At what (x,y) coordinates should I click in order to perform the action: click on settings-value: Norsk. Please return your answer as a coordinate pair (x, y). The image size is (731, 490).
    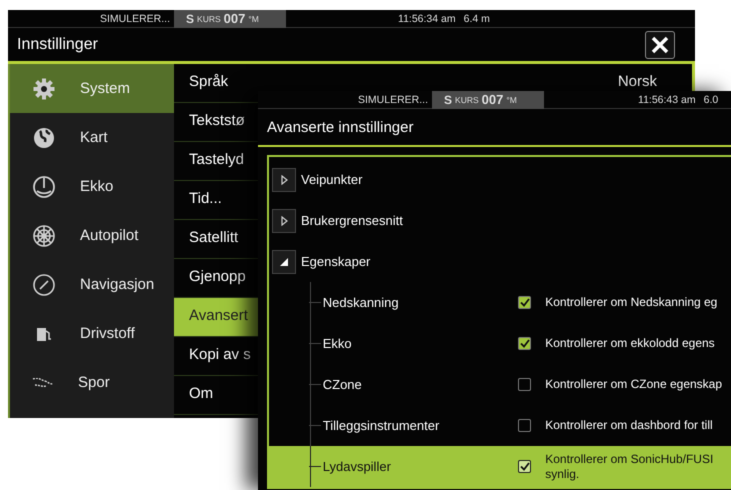
    Looking at the image, I should click on (637, 81).